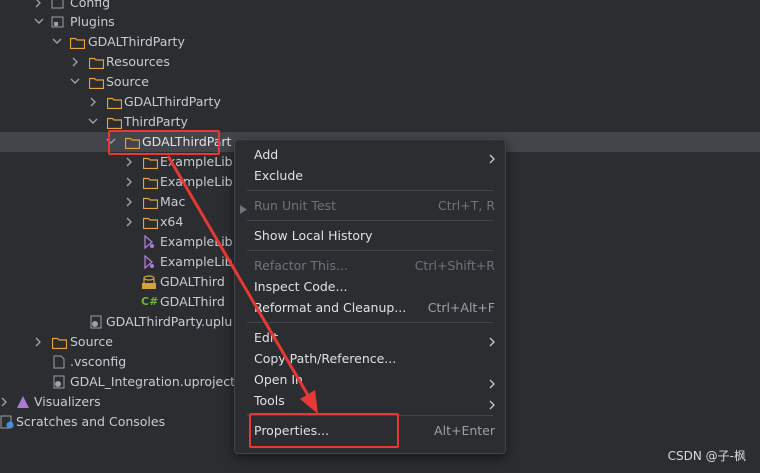 The height and width of the screenshot is (473, 760). I want to click on tree-item-label: x64, so click(172, 221).